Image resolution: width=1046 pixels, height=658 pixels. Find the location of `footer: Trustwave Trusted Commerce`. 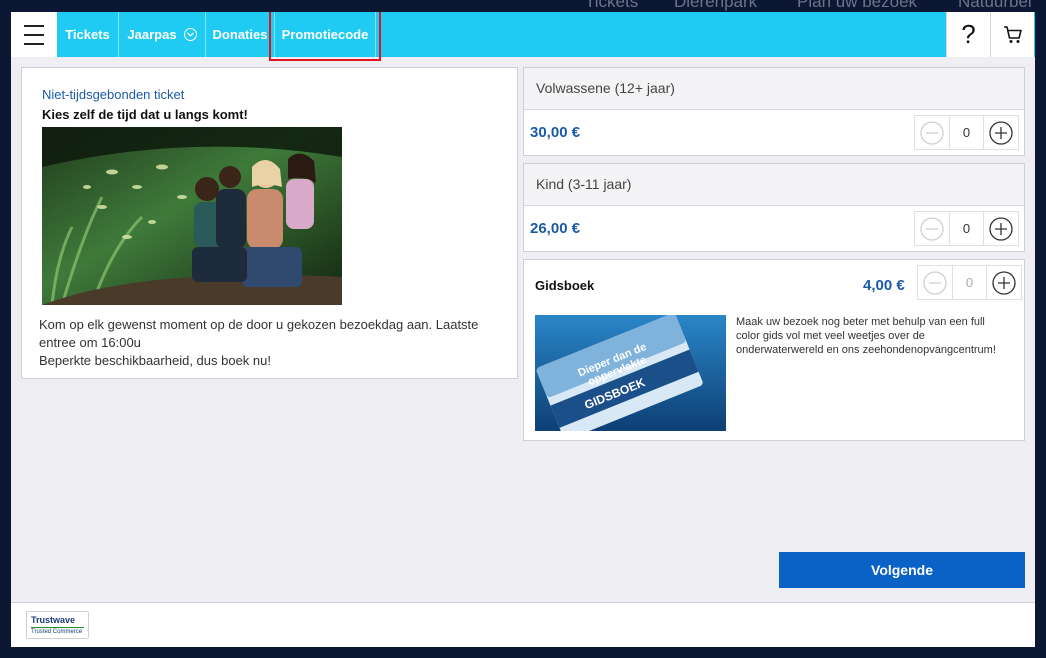

footer: Trustwave Trusted Commerce is located at coordinates (523, 624).